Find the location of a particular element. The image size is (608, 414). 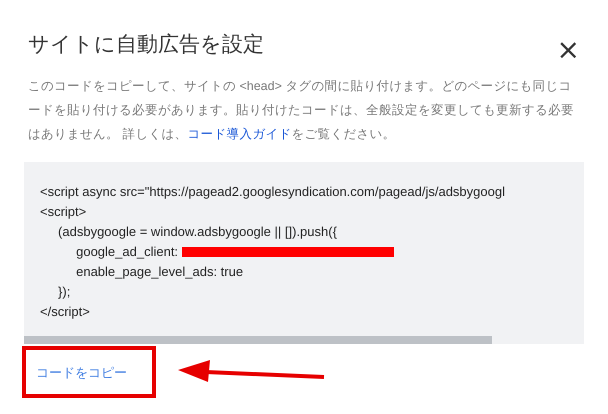

close-button: × is located at coordinates (568, 50).